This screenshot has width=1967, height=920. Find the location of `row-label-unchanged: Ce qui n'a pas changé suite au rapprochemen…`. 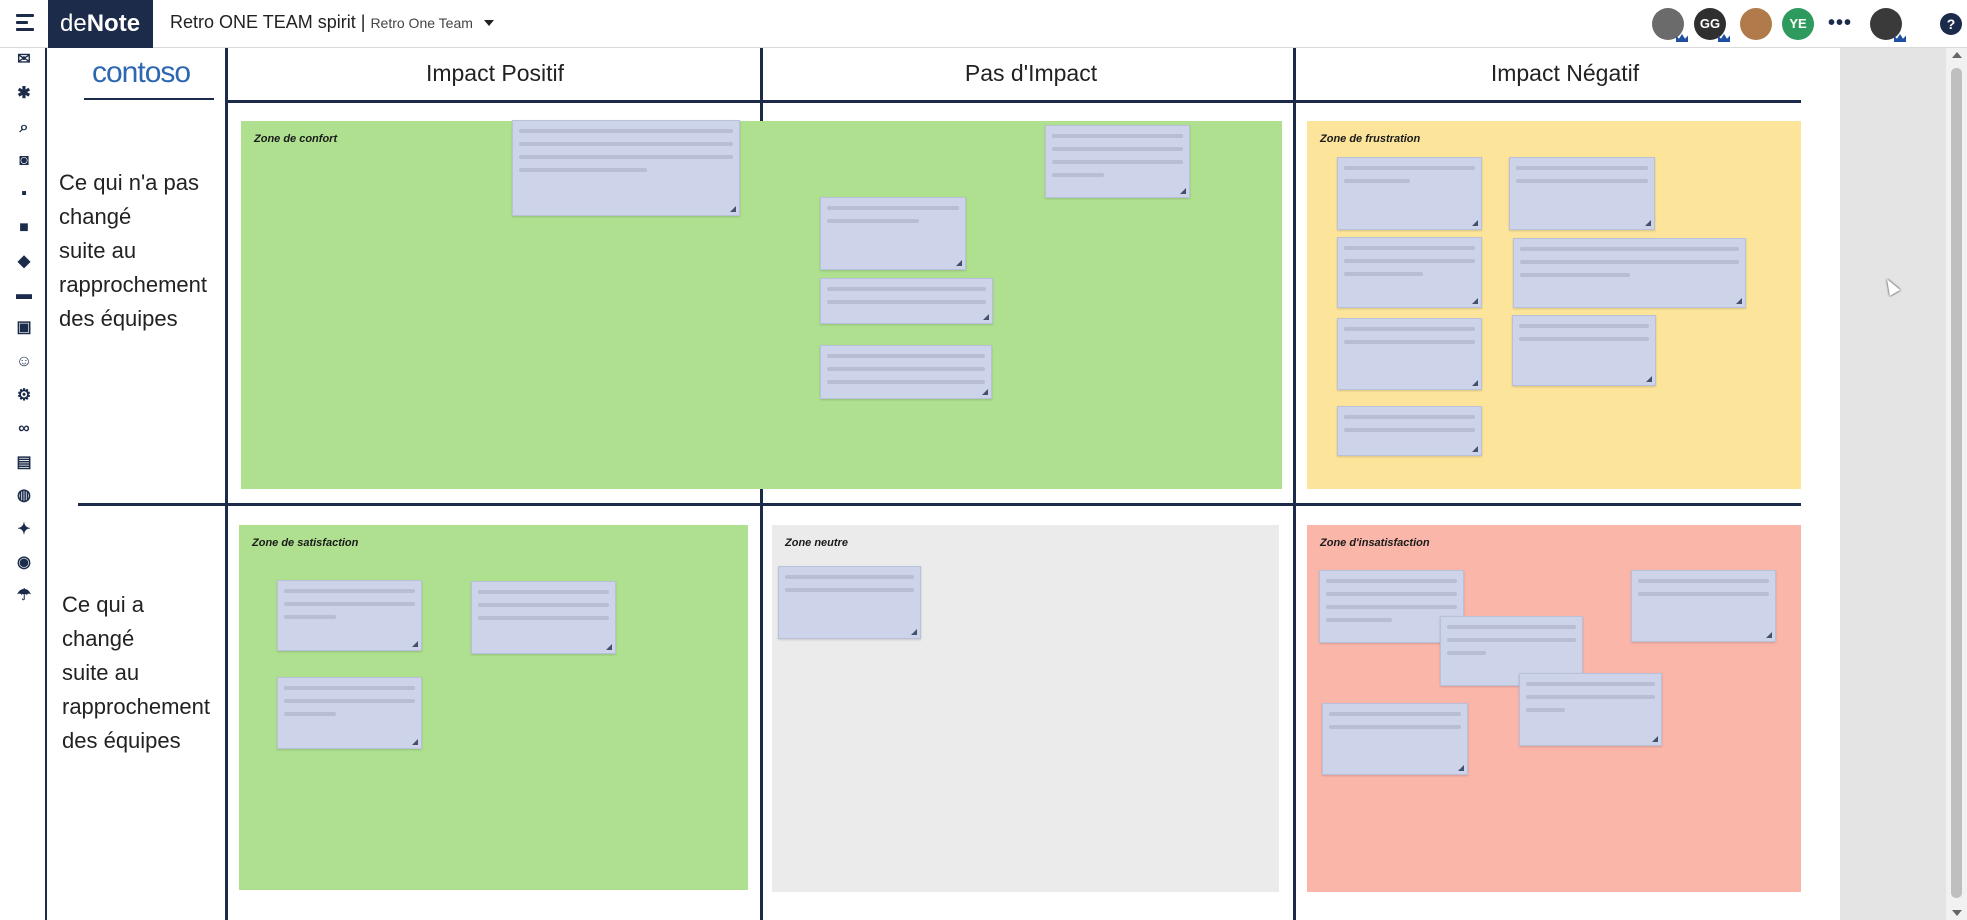

row-label-unchanged: Ce qui n'a pas changé suite au rapprochemen… is located at coordinates (133, 250).